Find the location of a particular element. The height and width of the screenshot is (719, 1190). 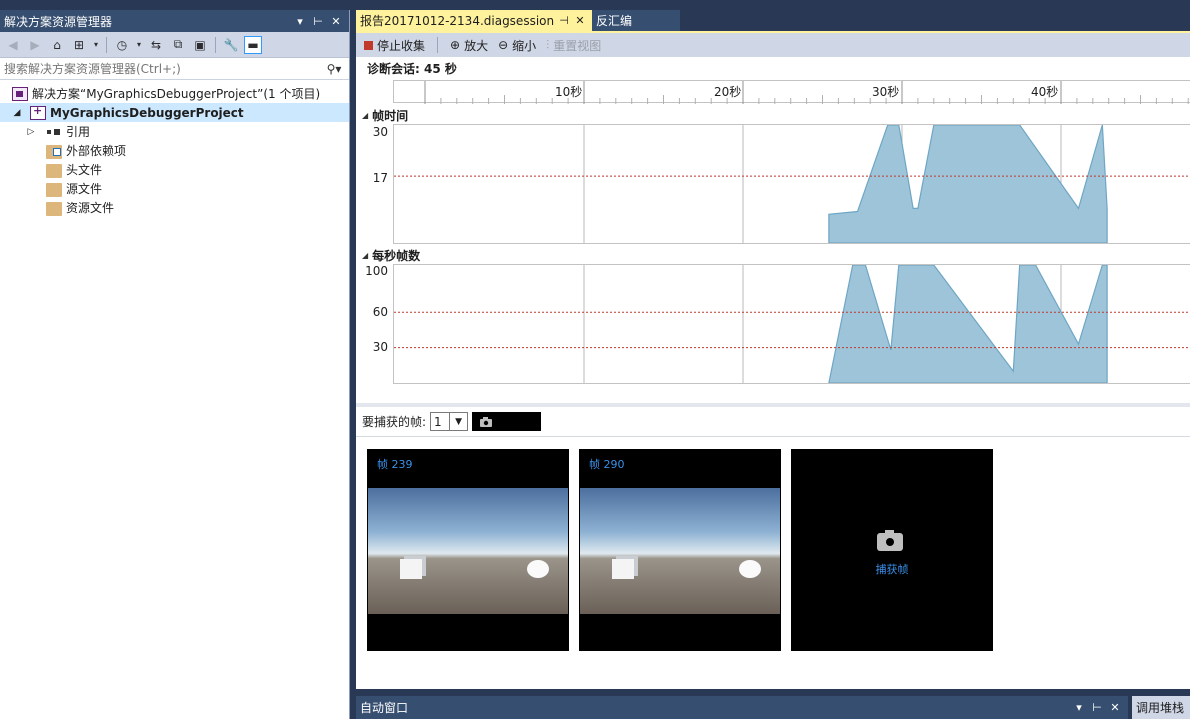

frames-to-capture-select: 1 ▼ is located at coordinates (449, 421).